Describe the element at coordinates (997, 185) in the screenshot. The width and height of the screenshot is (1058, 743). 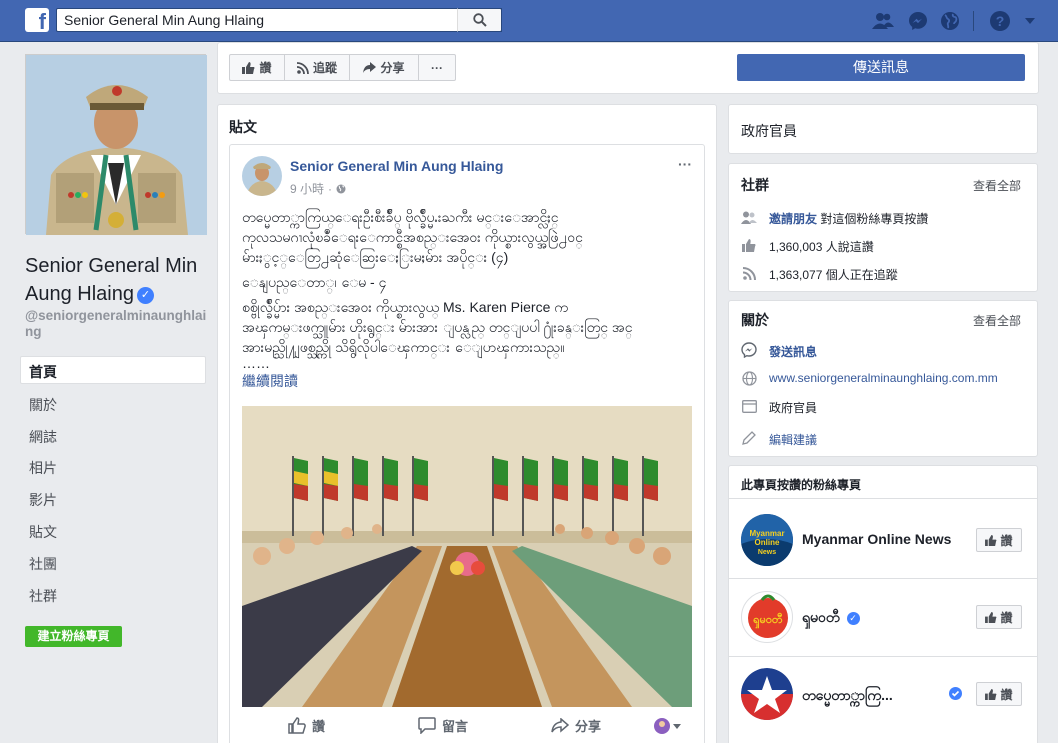
I see `community-see-all-link: 查看全部` at that location.